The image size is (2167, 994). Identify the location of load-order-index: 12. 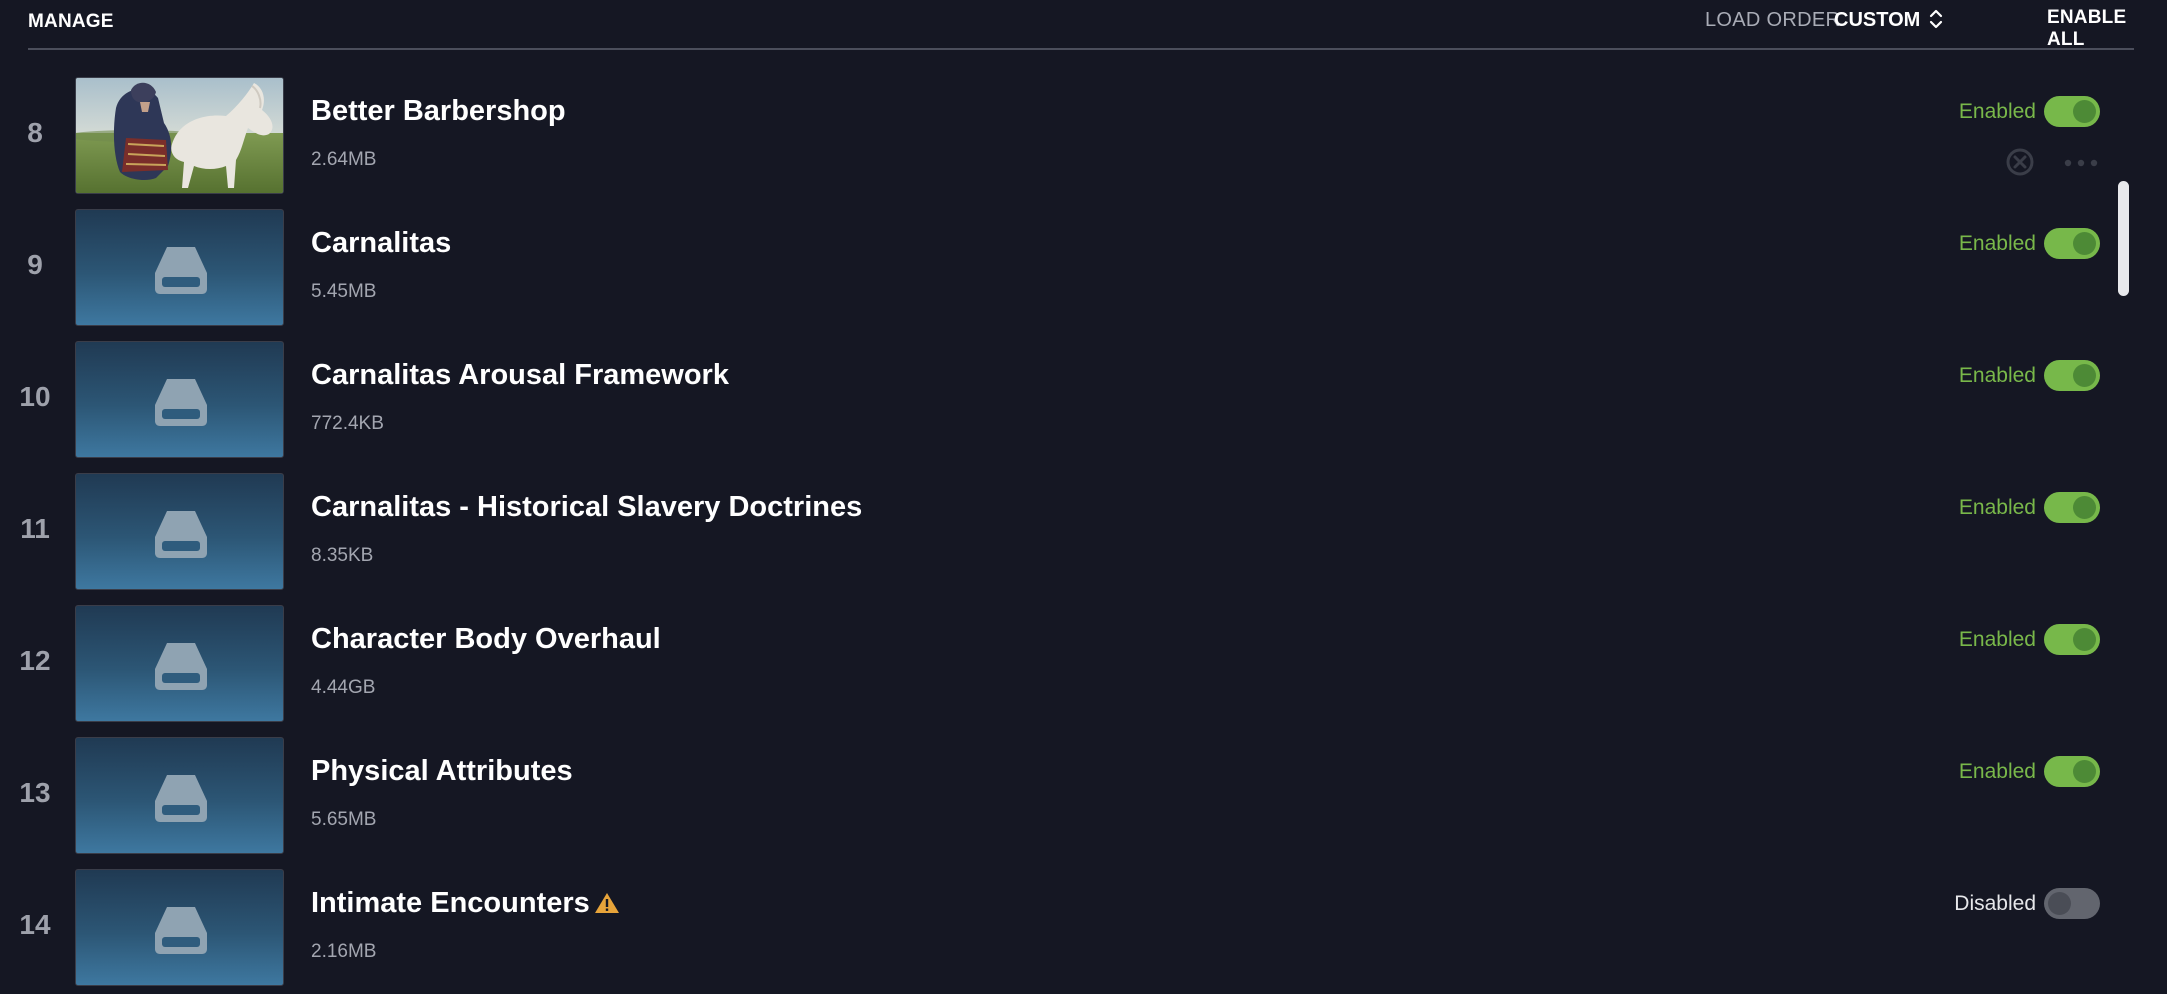
(35, 660).